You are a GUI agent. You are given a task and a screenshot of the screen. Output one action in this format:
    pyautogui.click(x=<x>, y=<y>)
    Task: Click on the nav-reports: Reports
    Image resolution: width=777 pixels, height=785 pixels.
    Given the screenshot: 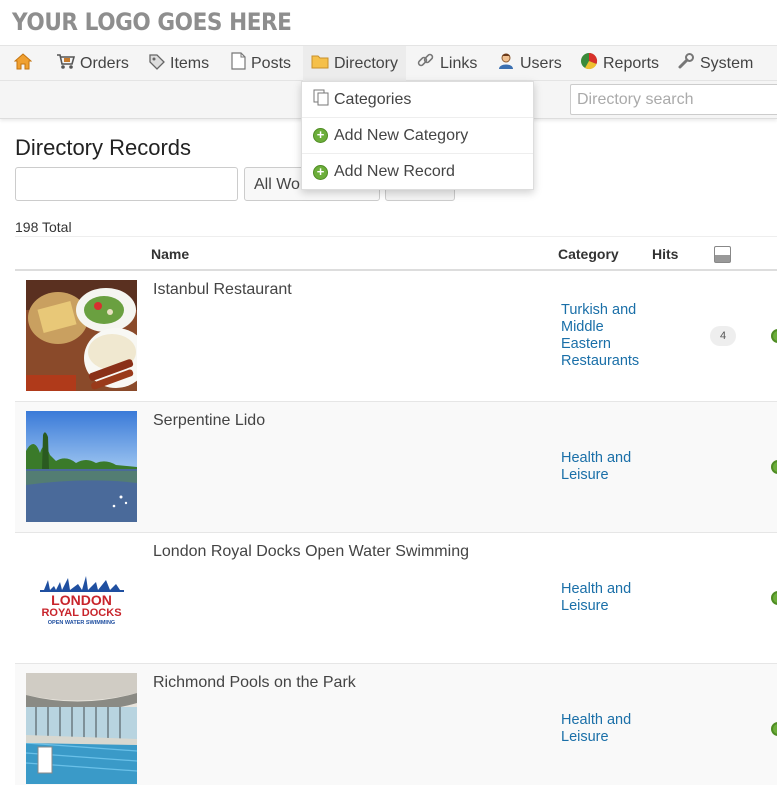 What is the action you would take?
    pyautogui.click(x=619, y=63)
    